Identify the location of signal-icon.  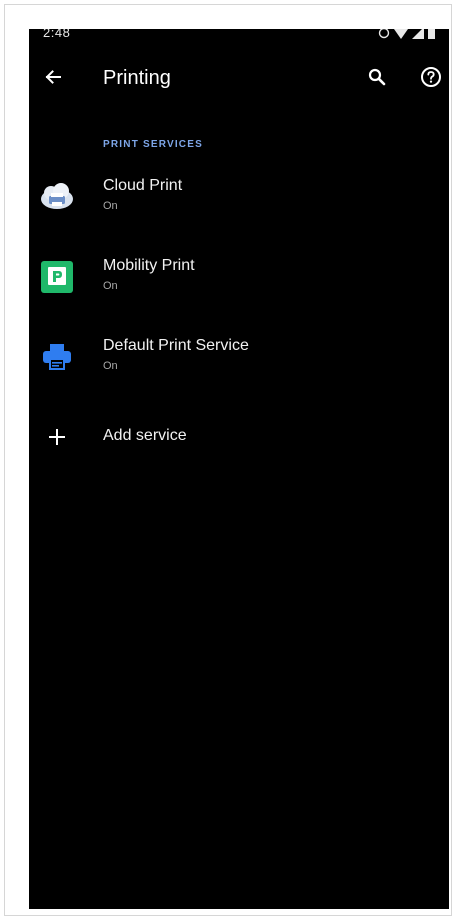
(418, 34).